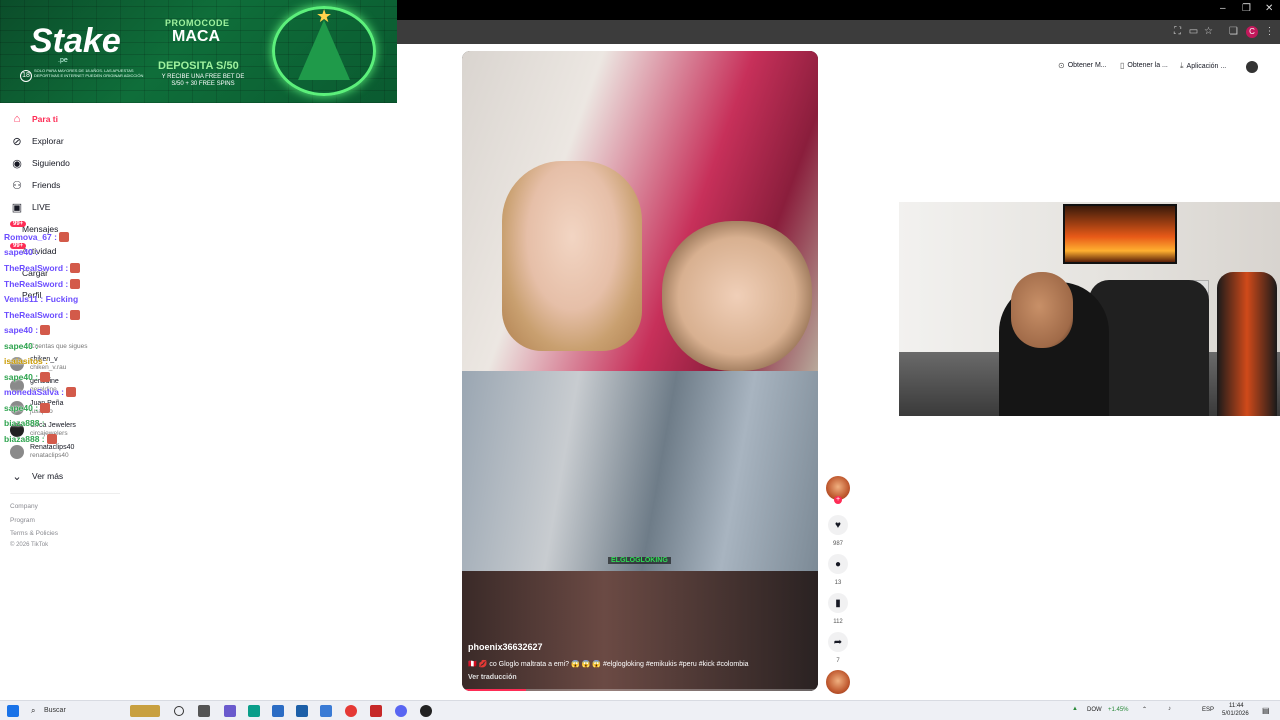 The height and width of the screenshot is (720, 1280). What do you see at coordinates (492, 677) in the screenshot?
I see `see-translation-link: Ver traducción` at bounding box center [492, 677].